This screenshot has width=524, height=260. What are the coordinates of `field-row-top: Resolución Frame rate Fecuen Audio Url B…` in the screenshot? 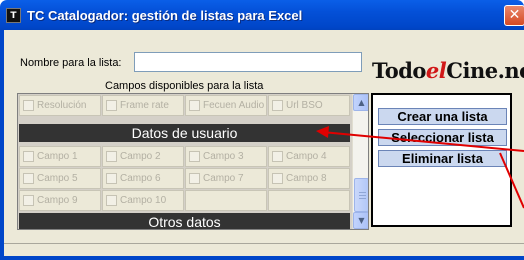 It's located at (185, 105).